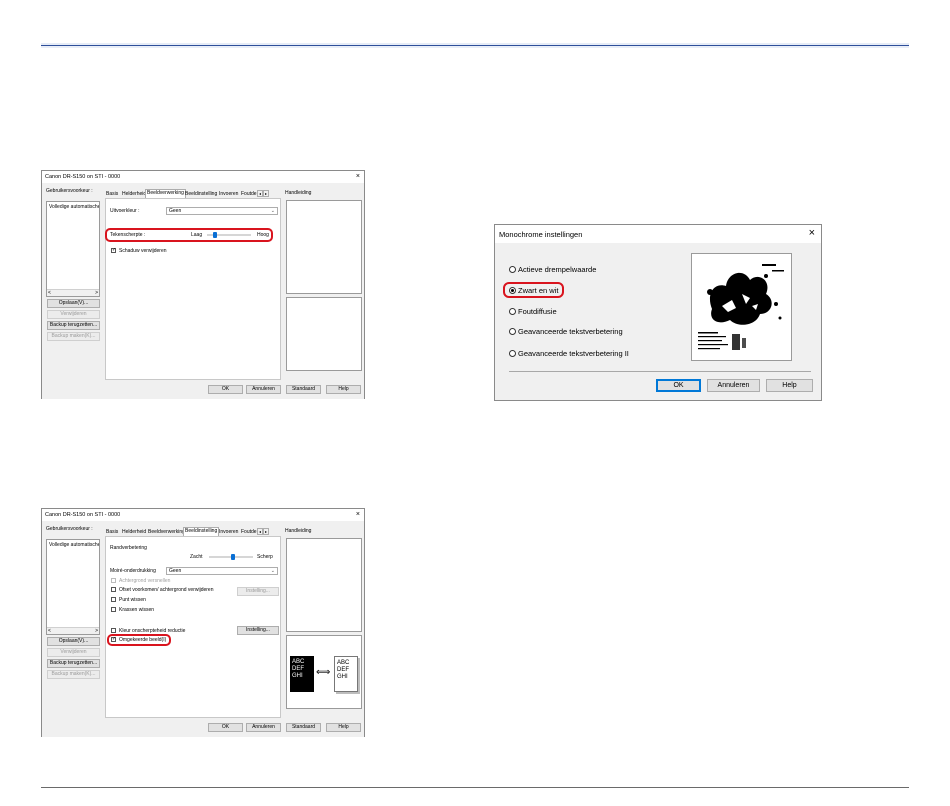 The height and width of the screenshot is (806, 950). What do you see at coordinates (113, 589) in the screenshot?
I see `offset-checkbox` at bounding box center [113, 589].